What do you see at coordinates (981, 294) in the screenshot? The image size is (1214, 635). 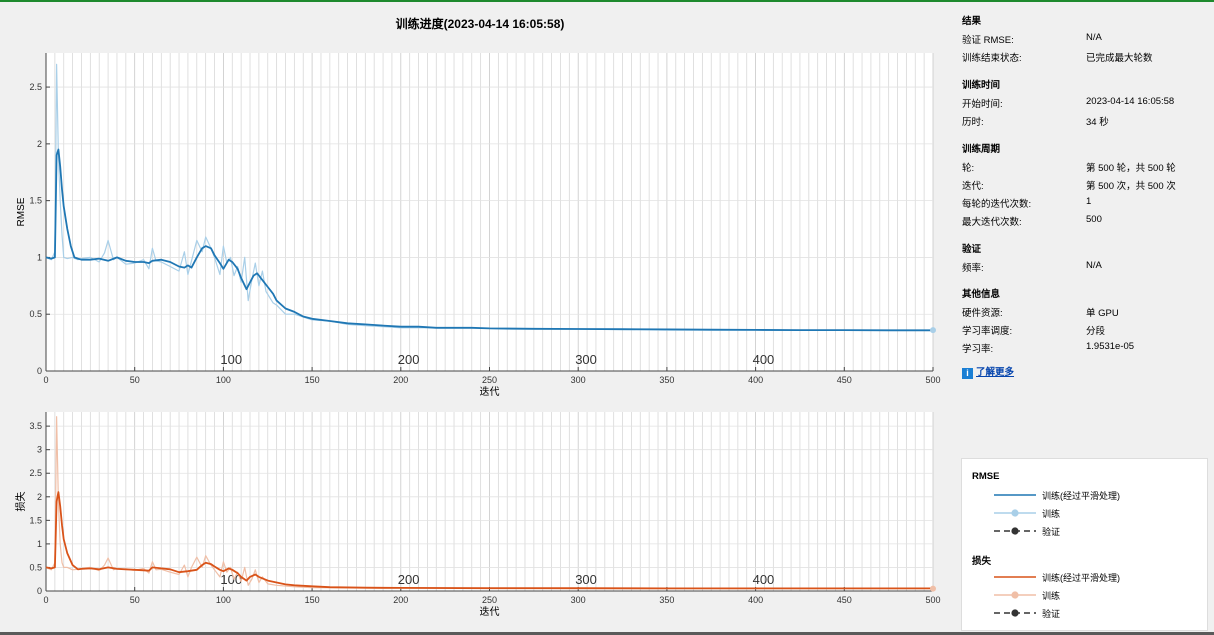 I see `other-section-title: 其他信息` at bounding box center [981, 294].